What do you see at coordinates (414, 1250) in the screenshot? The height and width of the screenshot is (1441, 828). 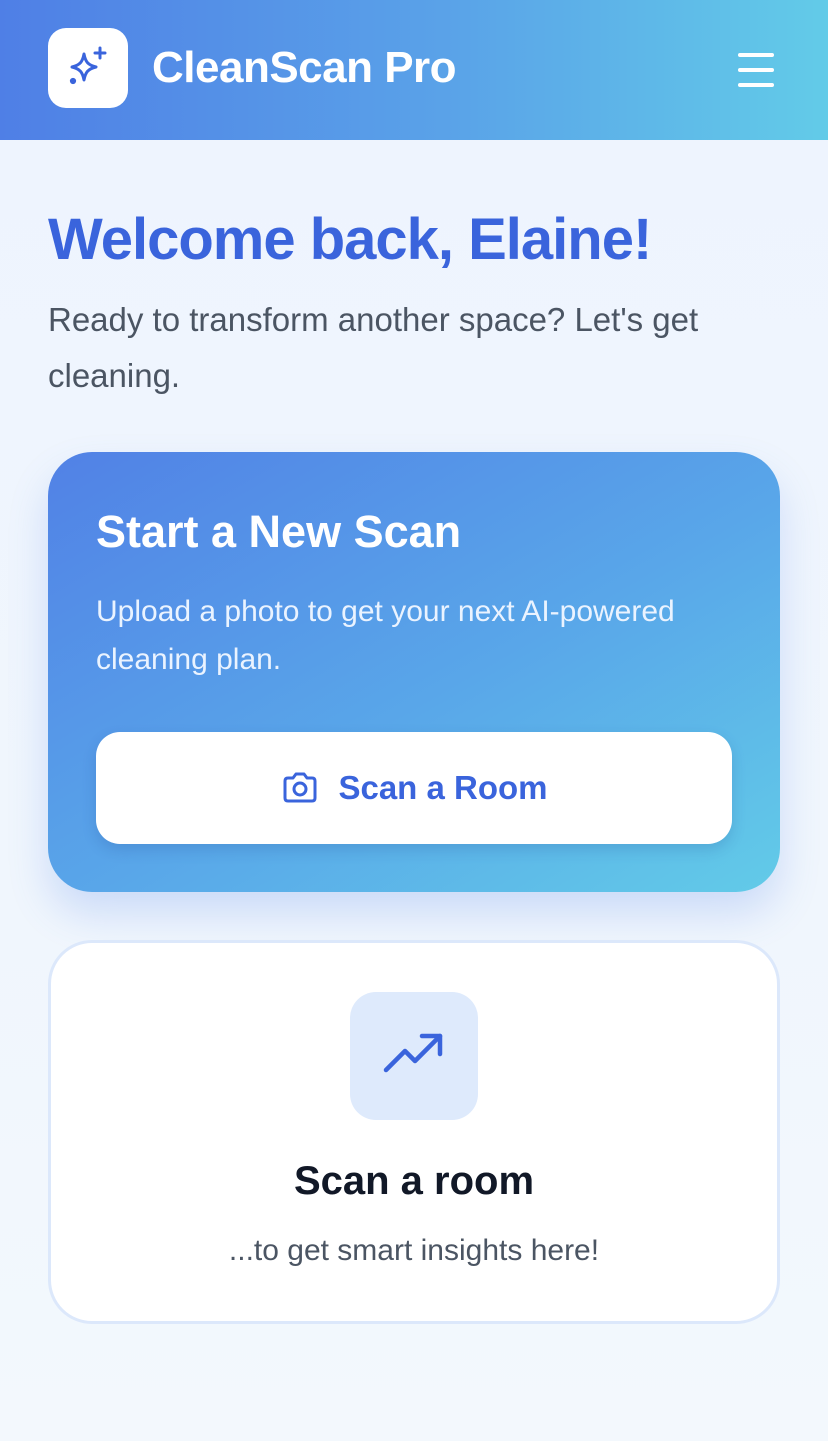 I see `insights-subtitle: ...to get smart insights here!` at bounding box center [414, 1250].